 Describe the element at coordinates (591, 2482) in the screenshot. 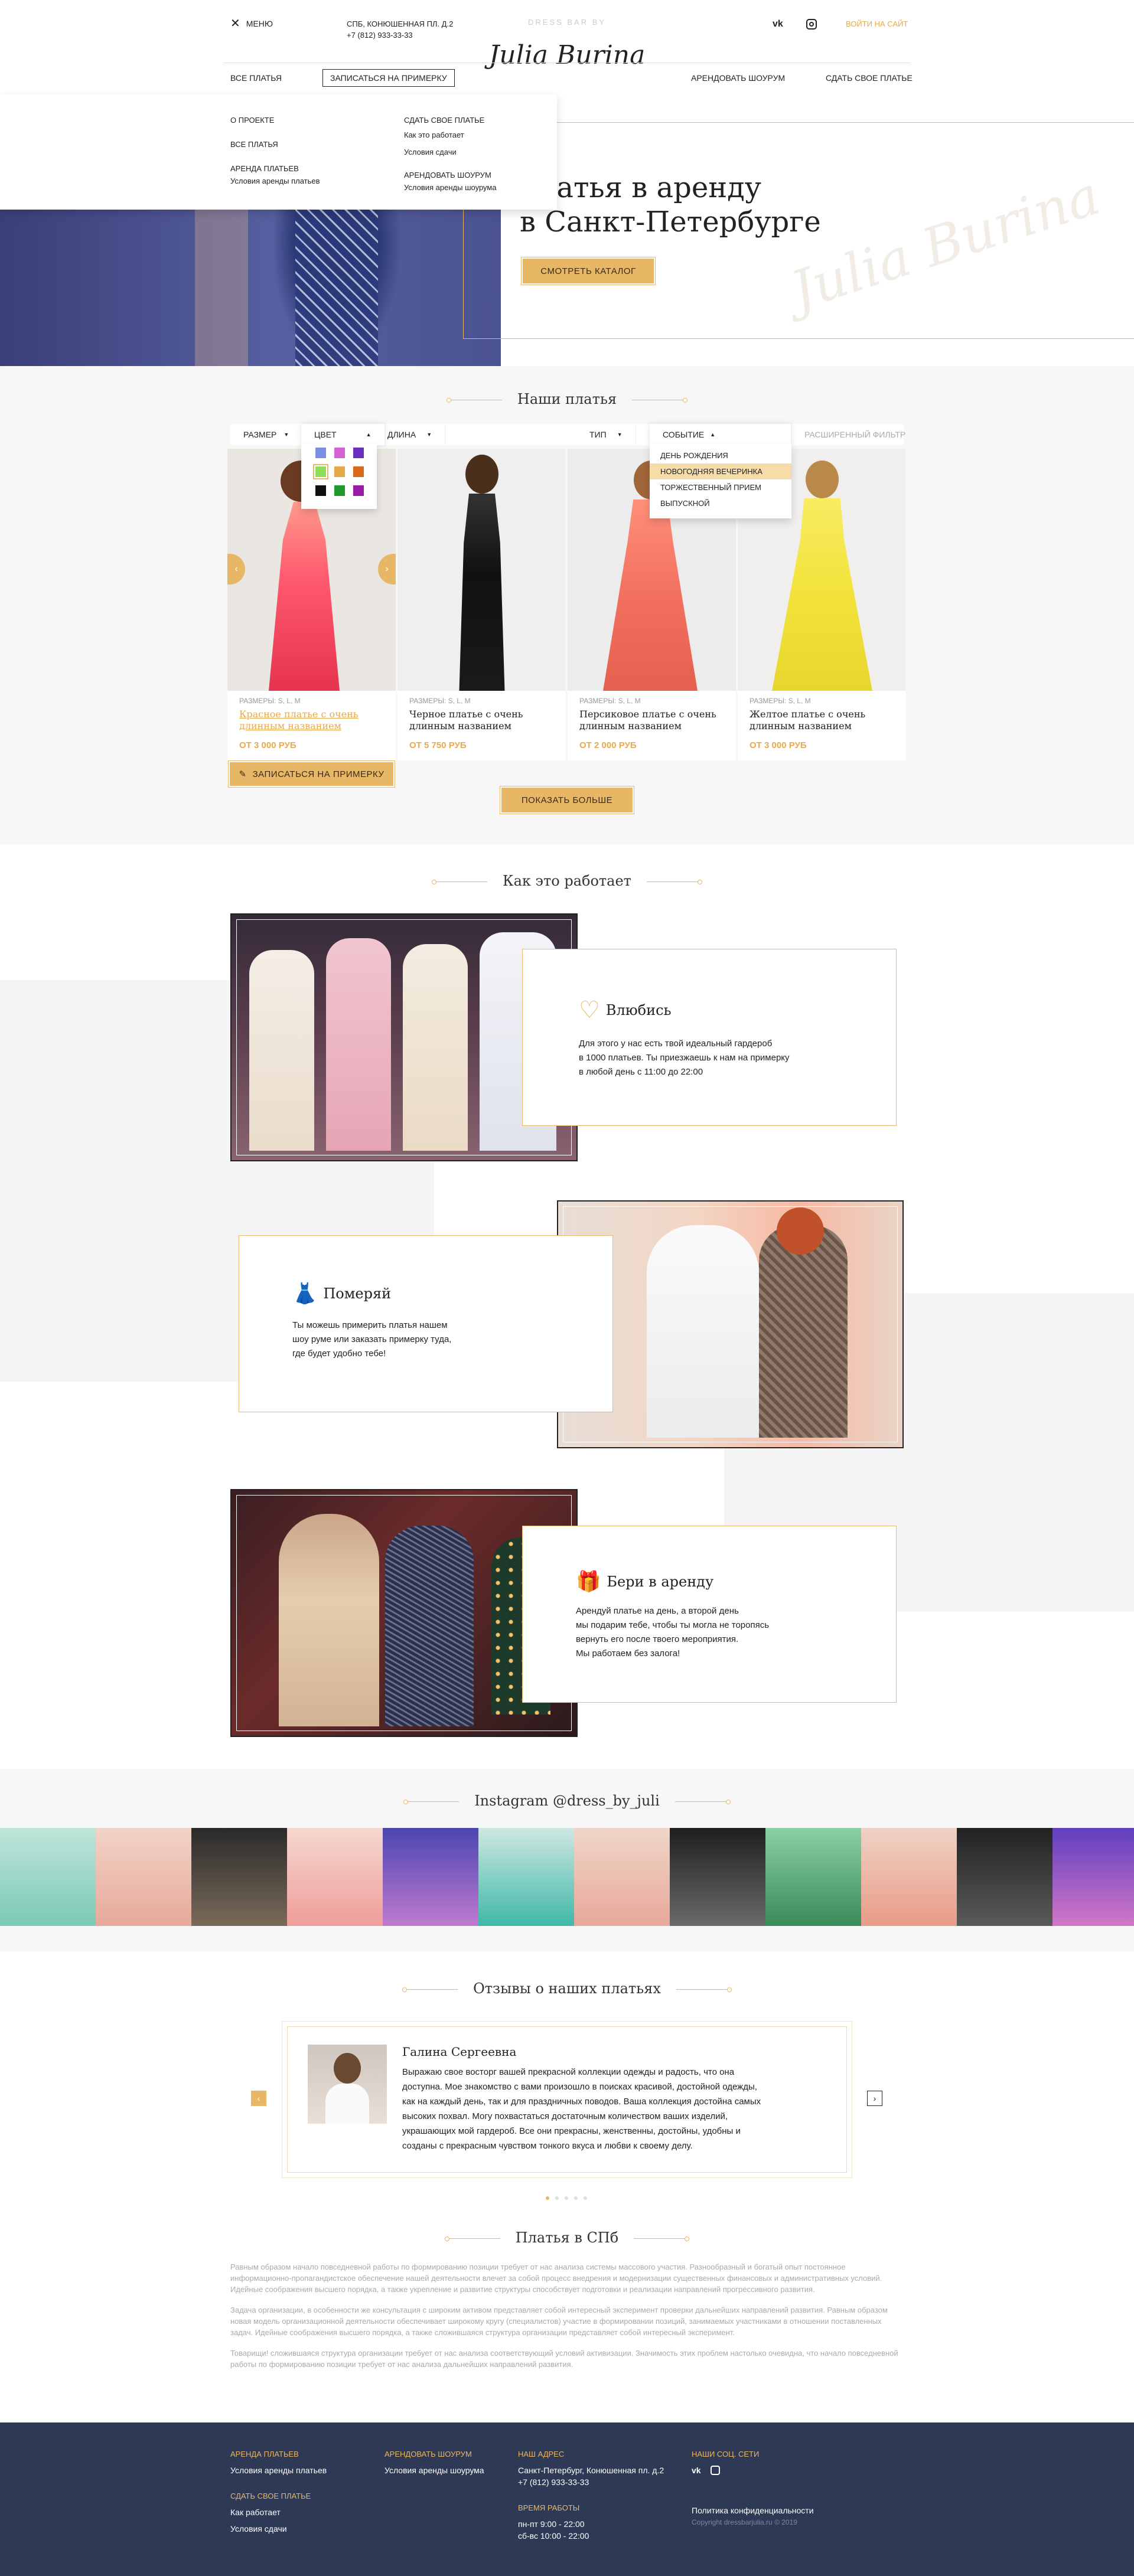

I see `footer-phone: +7 (812) 933-33-33` at that location.